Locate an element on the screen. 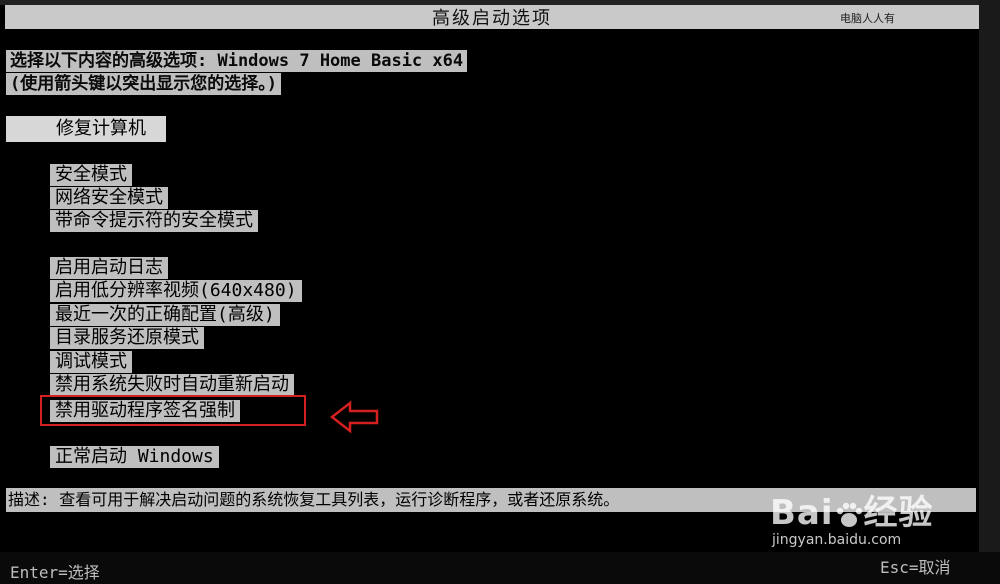  watermark-logo-suffix: 经验 is located at coordinates (898, 513).